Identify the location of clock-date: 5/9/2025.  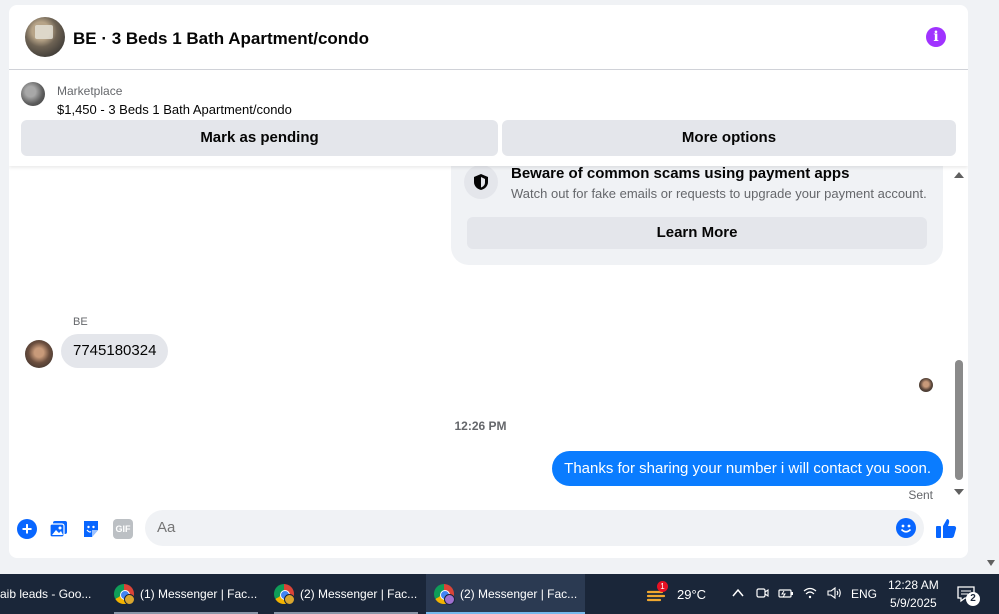
(913, 603).